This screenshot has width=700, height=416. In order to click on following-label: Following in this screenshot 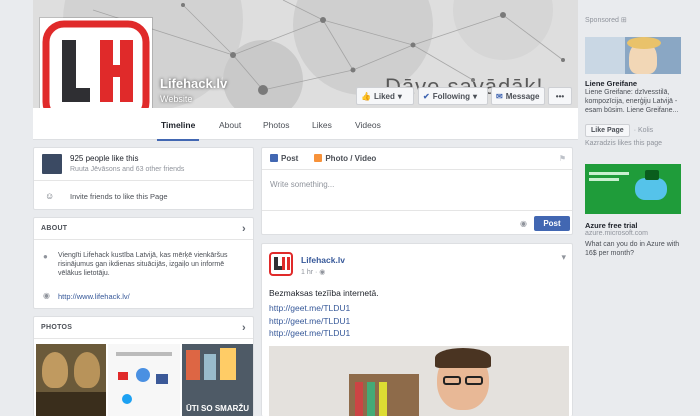, I will do `click(451, 96)`.